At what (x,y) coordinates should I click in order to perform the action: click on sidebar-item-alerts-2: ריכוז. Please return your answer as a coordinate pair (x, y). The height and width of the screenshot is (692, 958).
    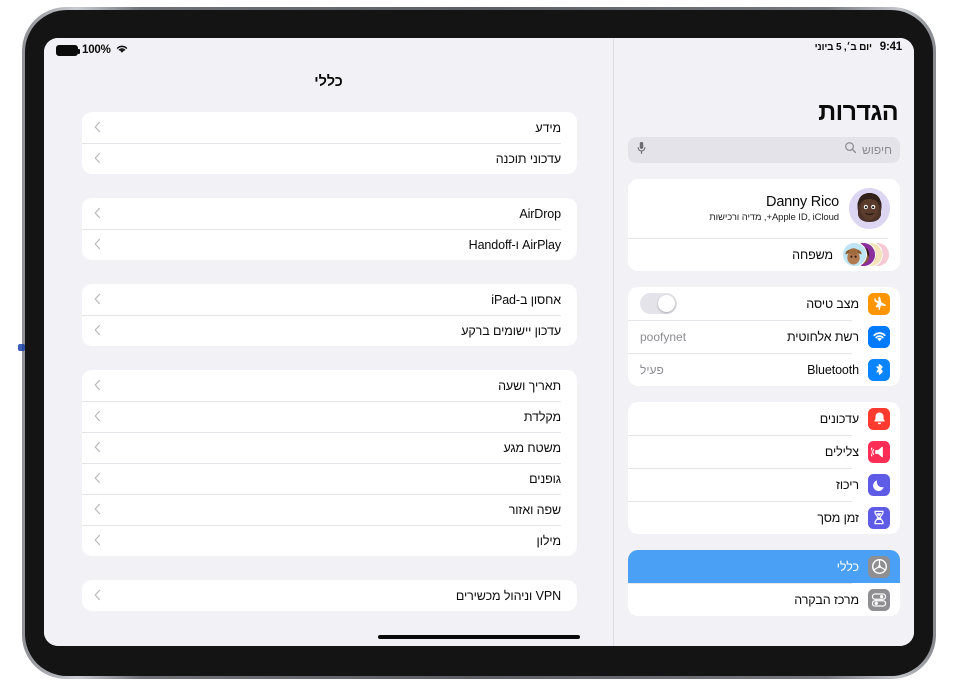
    Looking at the image, I should click on (764, 484).